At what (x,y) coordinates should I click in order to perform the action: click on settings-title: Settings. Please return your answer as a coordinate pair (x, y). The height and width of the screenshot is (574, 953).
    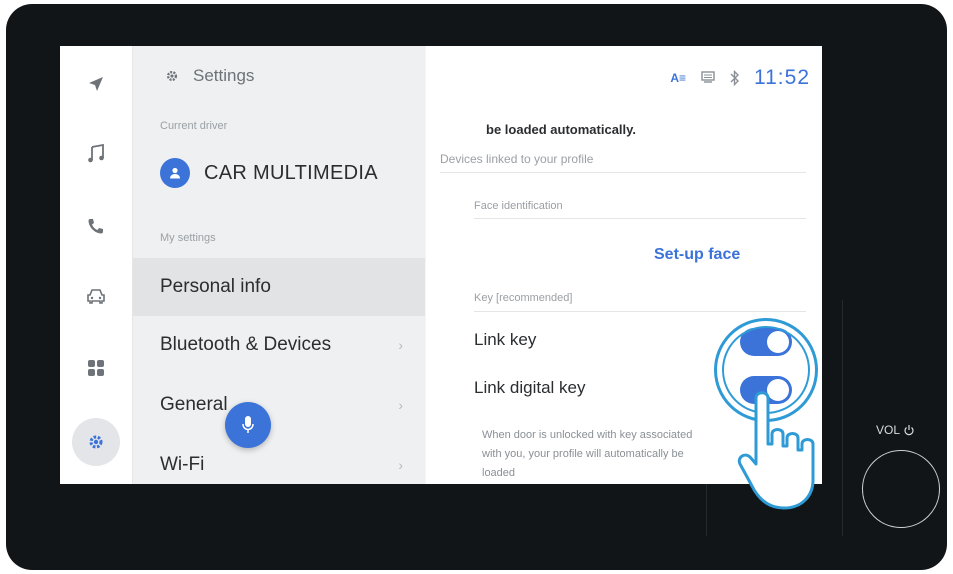
    Looking at the image, I should click on (209, 76).